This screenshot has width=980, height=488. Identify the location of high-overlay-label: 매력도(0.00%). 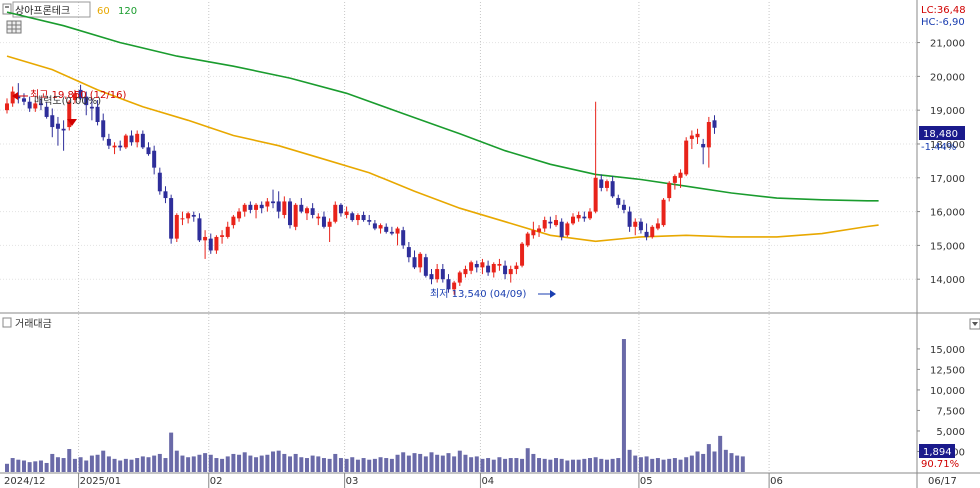
(67, 101).